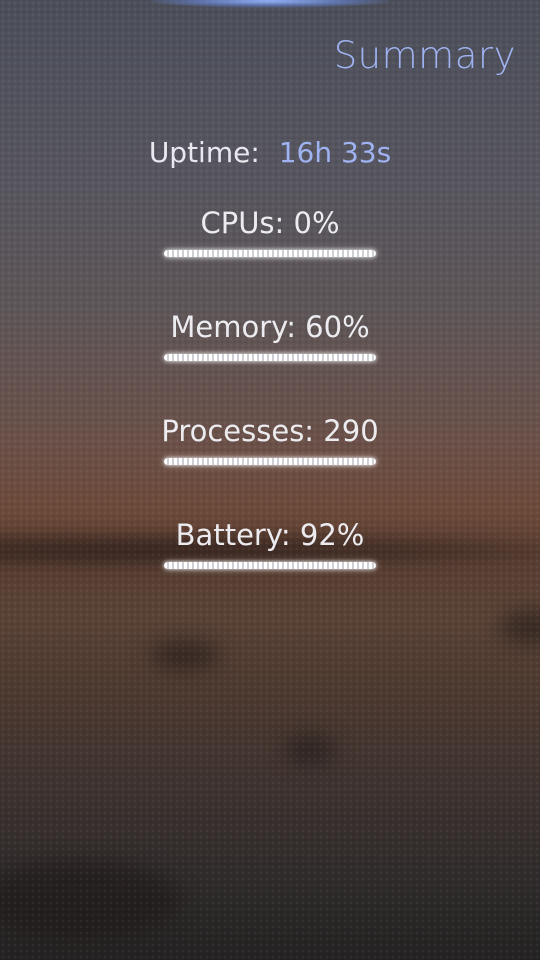 This screenshot has width=540, height=960. I want to click on page-title: Summary, so click(424, 55).